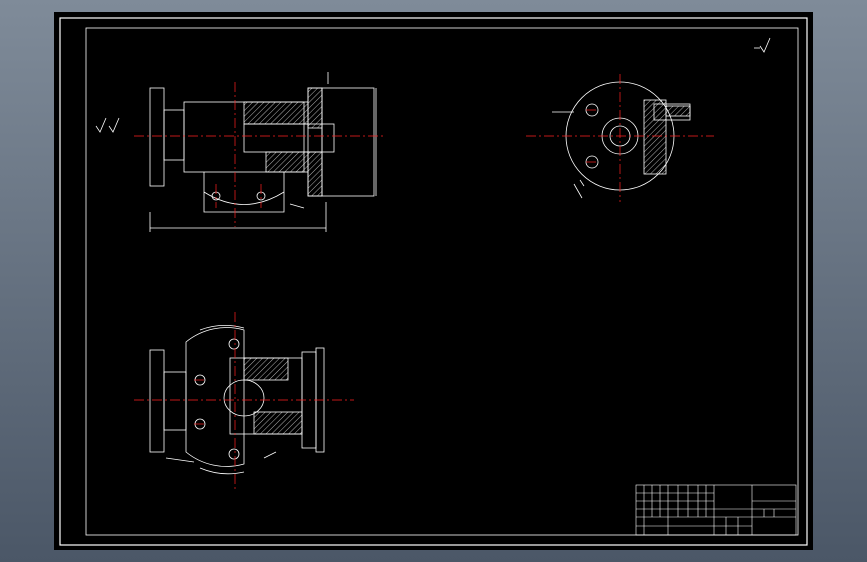 Image resolution: width=867 pixels, height=562 pixels. I want to click on roughness-symbol-top-right, so click(762, 45).